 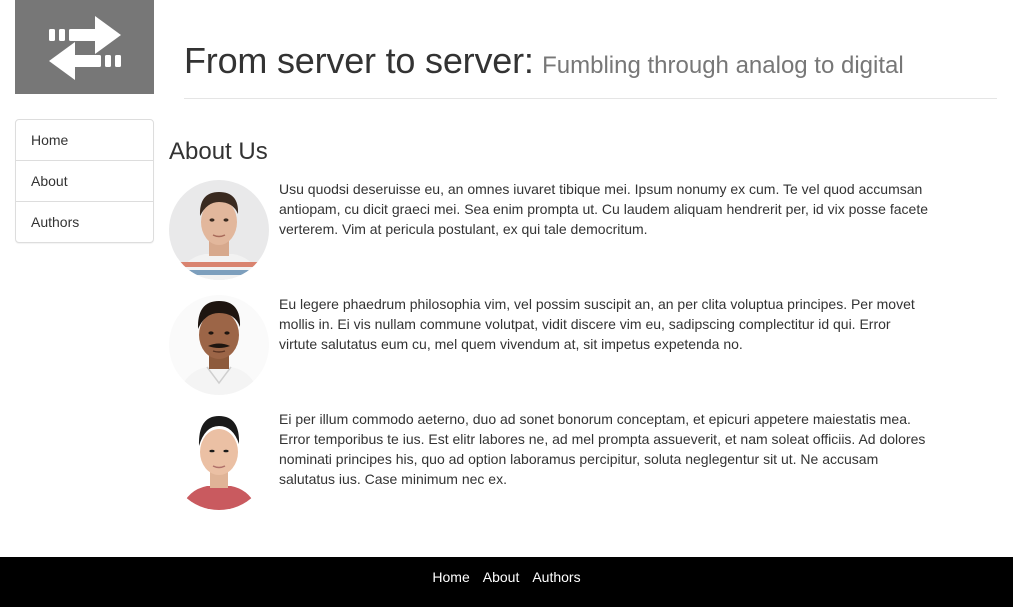 What do you see at coordinates (84, 140) in the screenshot?
I see `sidebar-item-home: Home` at bounding box center [84, 140].